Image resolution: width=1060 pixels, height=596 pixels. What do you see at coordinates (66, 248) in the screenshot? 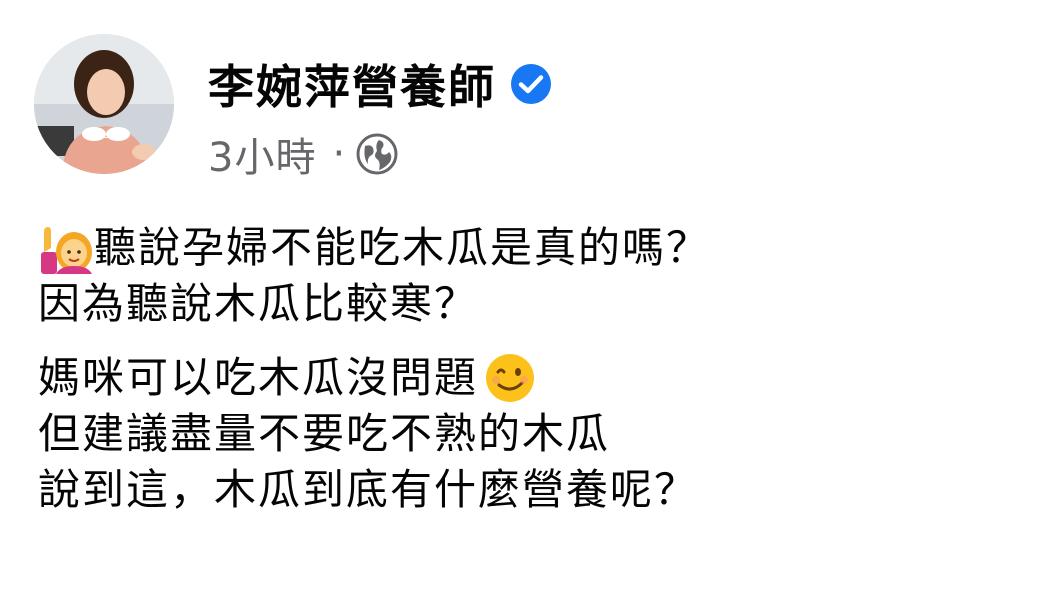
I see `woman-raising-hand-emoji` at bounding box center [66, 248].